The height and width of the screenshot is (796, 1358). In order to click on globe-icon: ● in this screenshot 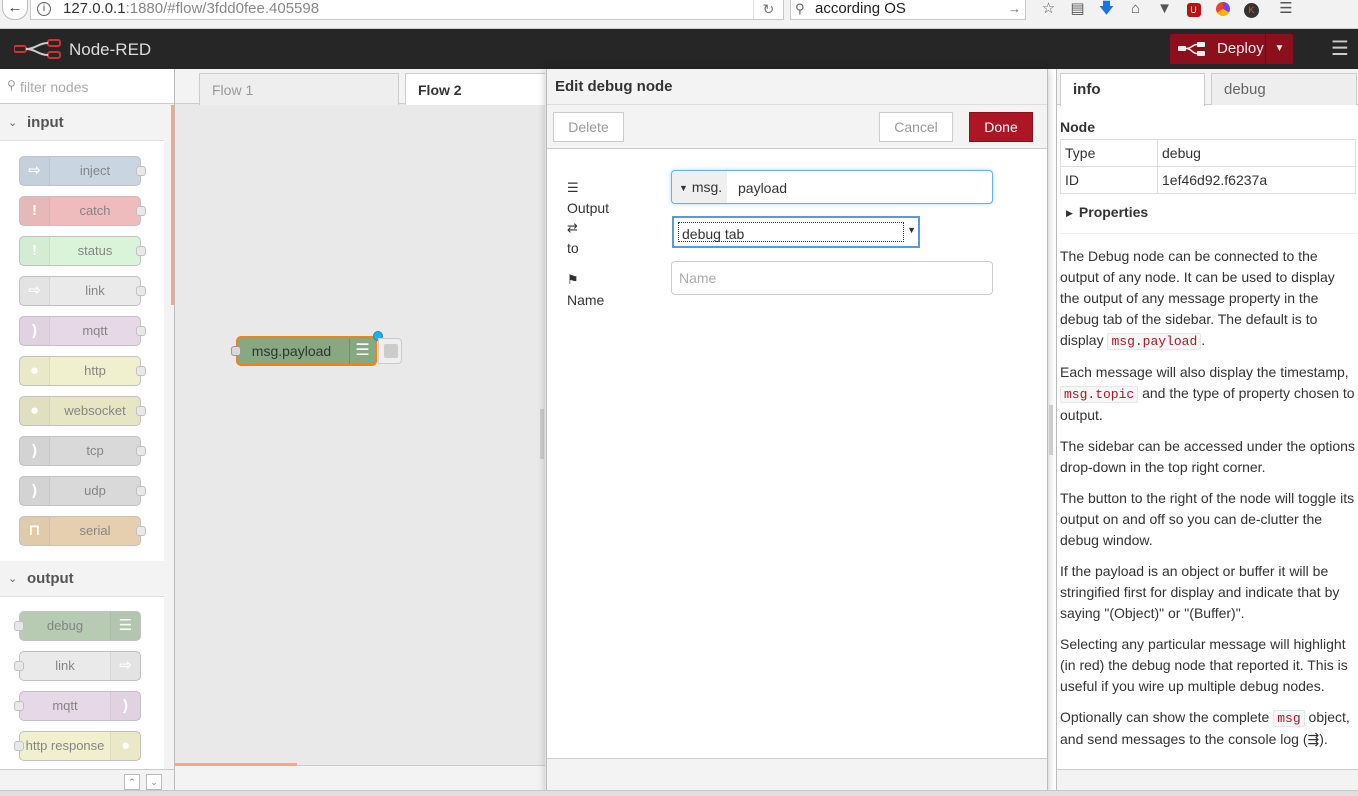, I will do `click(35, 411)`.